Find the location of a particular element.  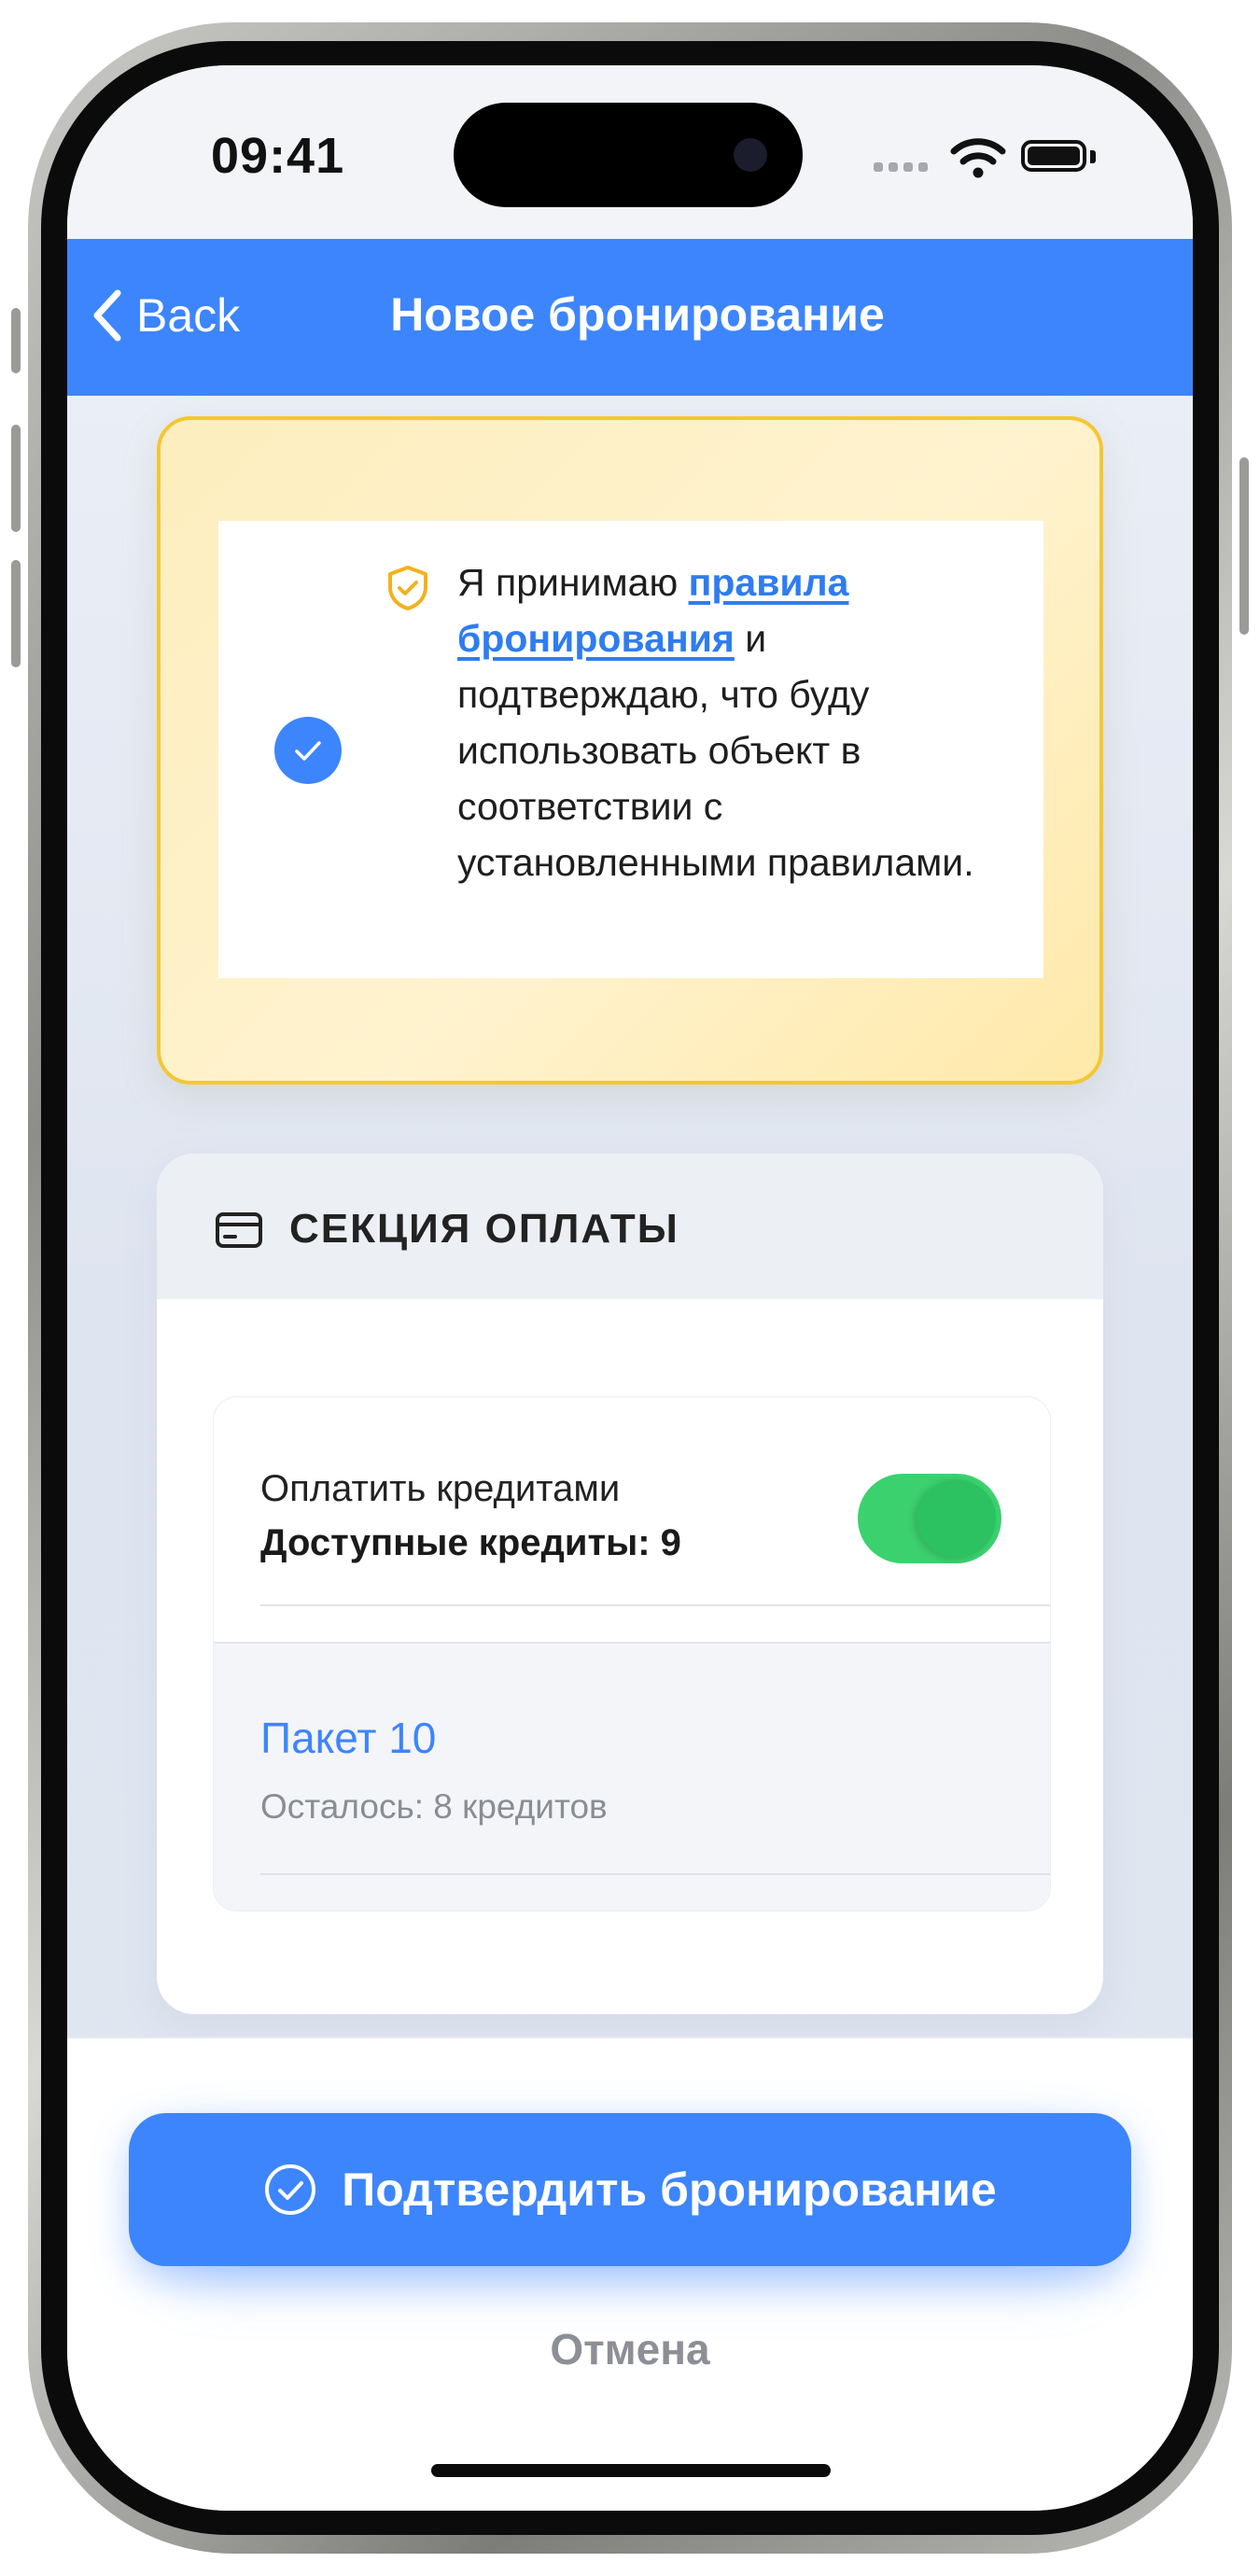

agreement-text-before: Я принимаю is located at coordinates (573, 582).